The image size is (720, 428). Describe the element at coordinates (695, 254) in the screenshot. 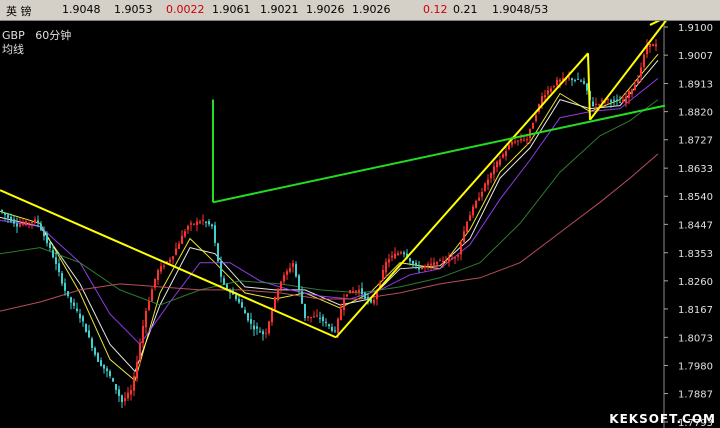

I see `y-tick-label: 1.8353` at that location.